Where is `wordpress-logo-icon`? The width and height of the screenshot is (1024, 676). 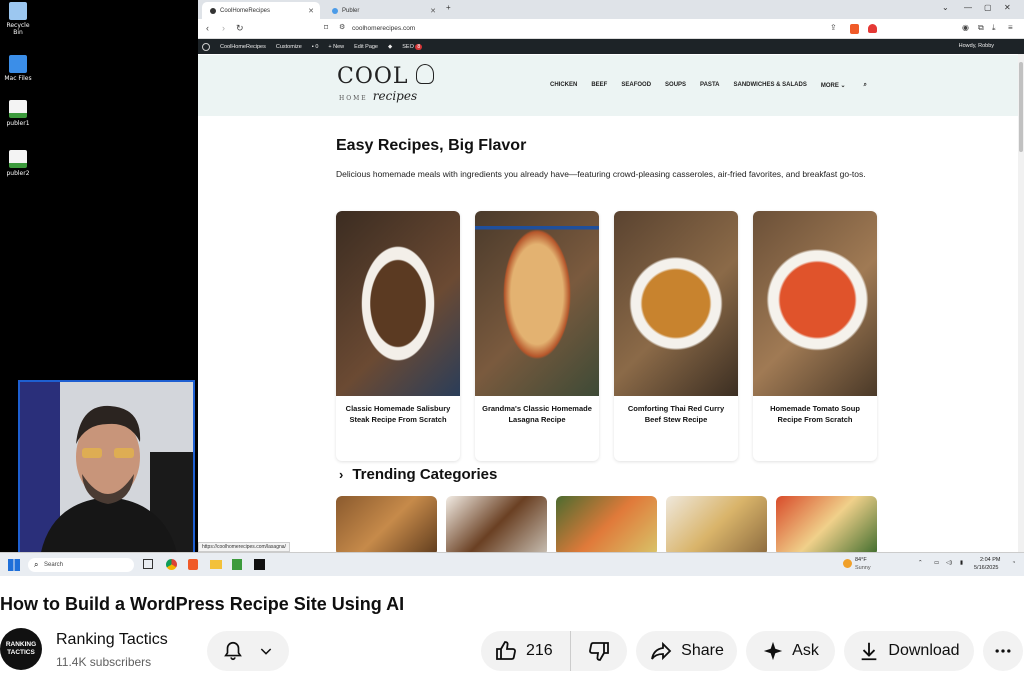 wordpress-logo-icon is located at coordinates (206, 46).